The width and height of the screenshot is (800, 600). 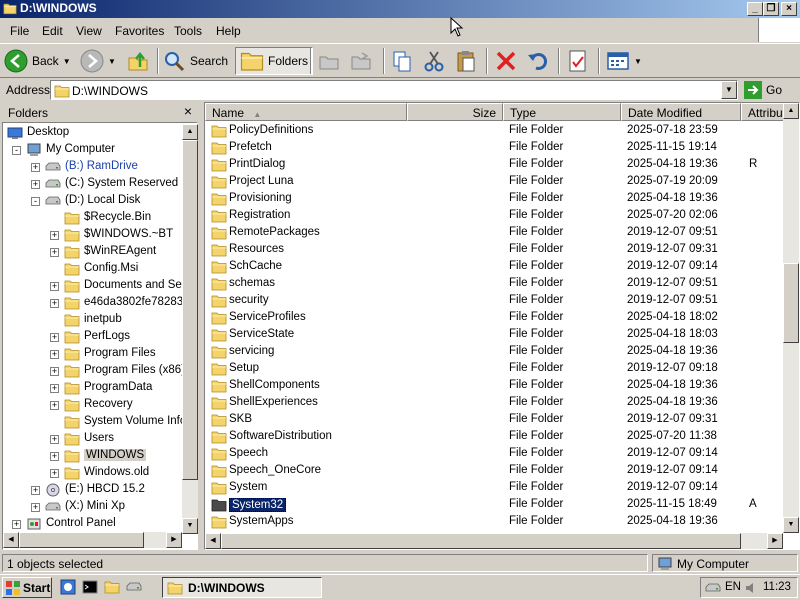 What do you see at coordinates (89, 31) in the screenshot?
I see `menu-view: View` at bounding box center [89, 31].